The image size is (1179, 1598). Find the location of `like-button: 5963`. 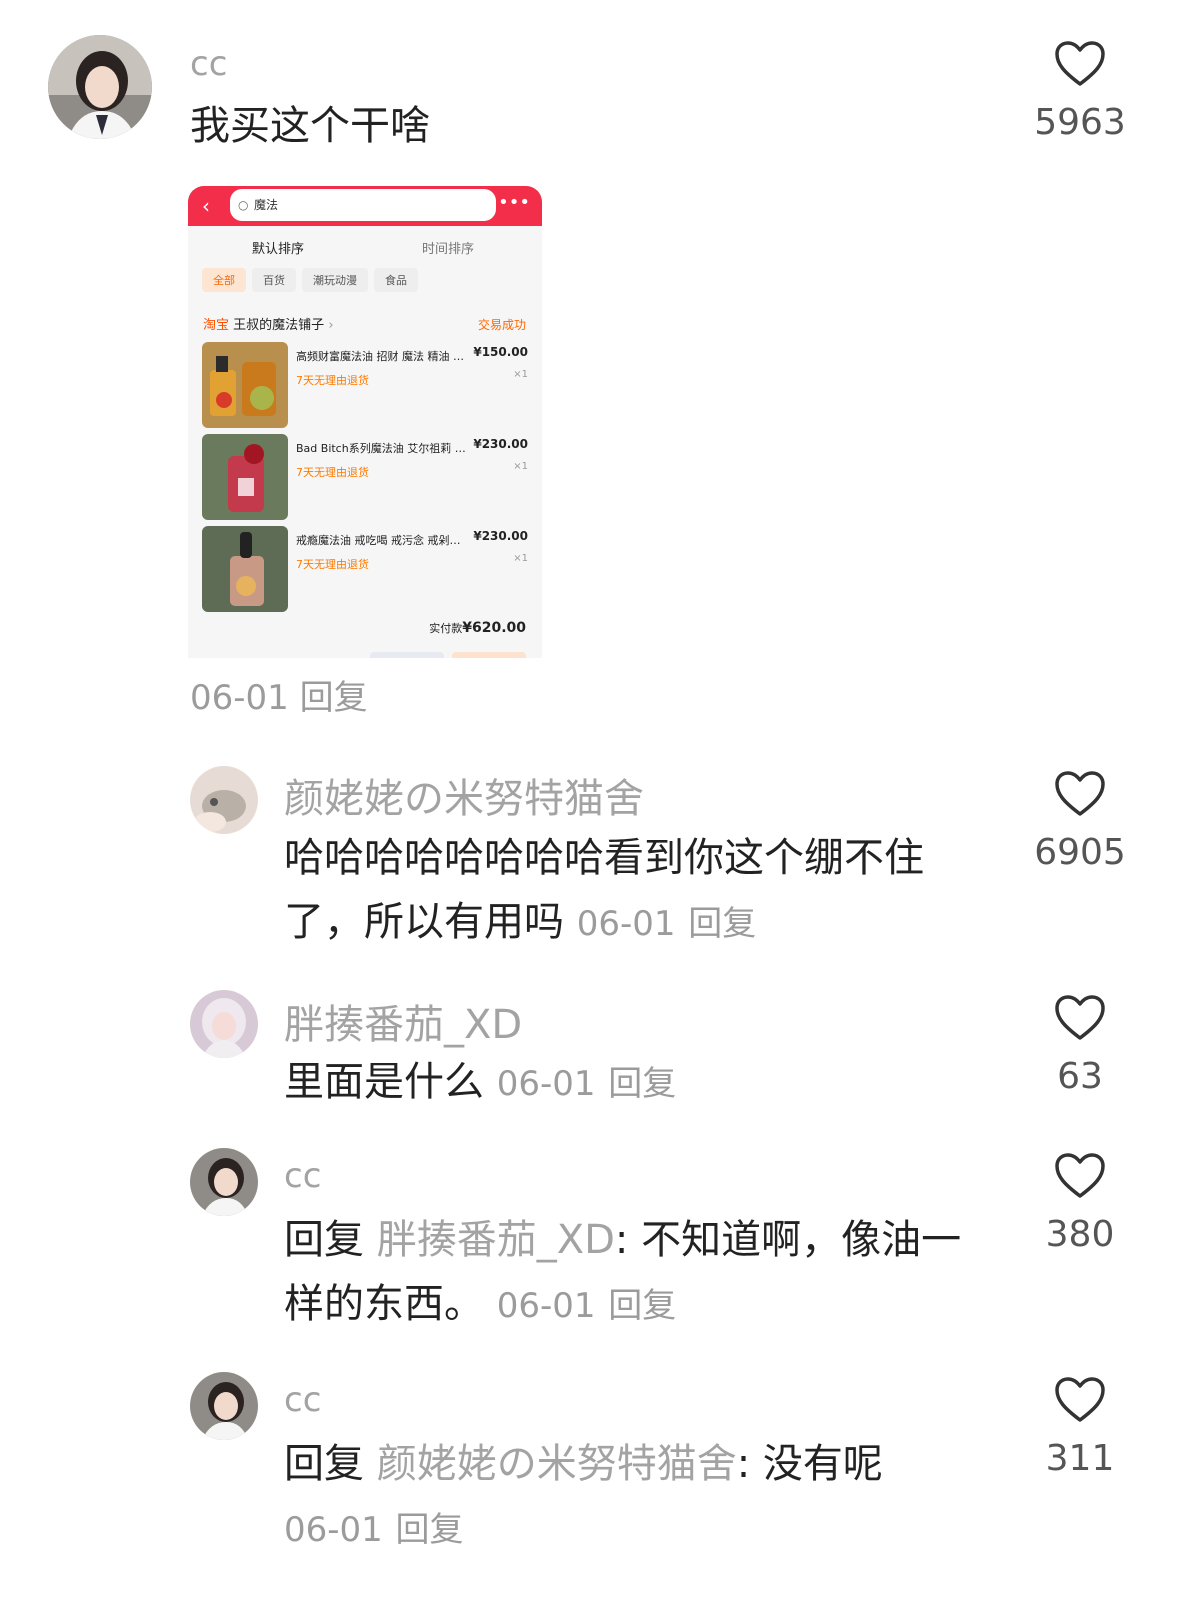

like-button: 5963 is located at coordinates (1080, 91).